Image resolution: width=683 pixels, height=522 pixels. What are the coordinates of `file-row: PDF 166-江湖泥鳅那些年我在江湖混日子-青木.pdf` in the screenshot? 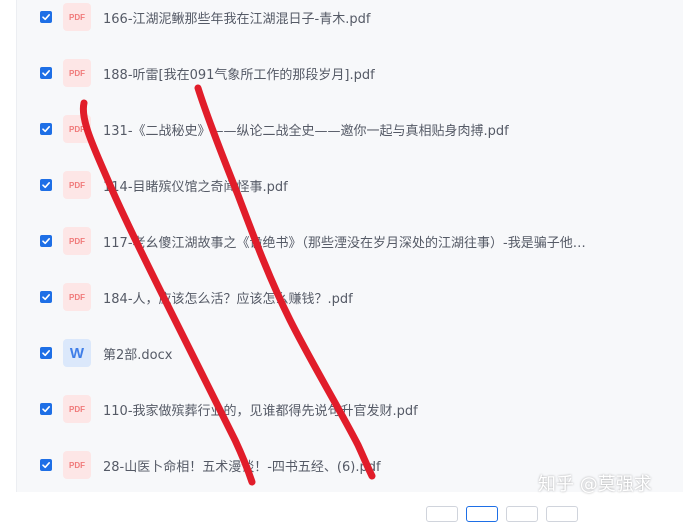 It's located at (350, 22).